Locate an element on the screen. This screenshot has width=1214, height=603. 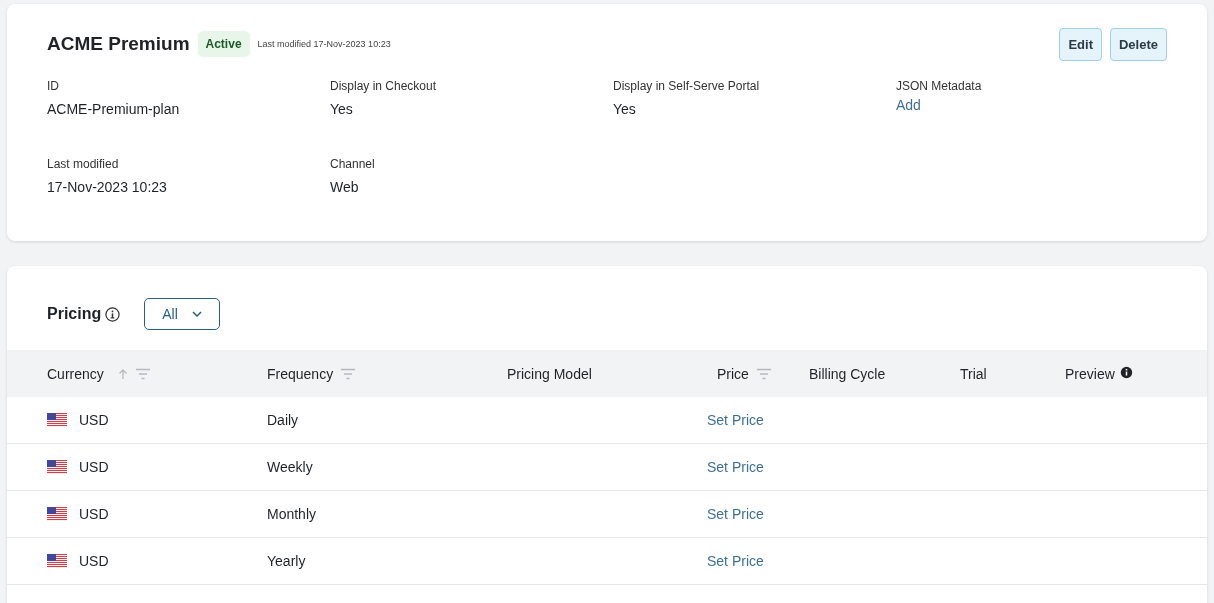
field-label: Last modified is located at coordinates (83, 164).